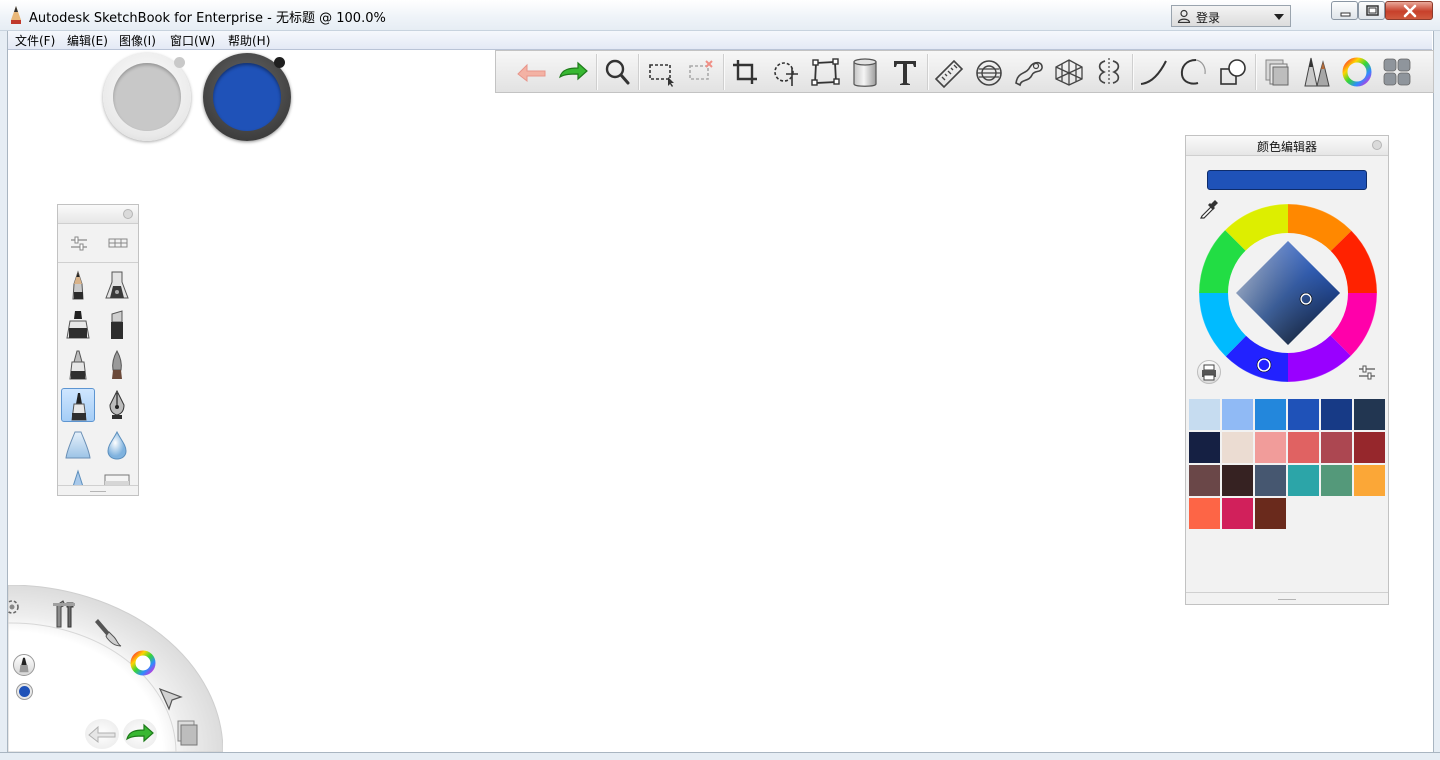 The height and width of the screenshot is (760, 1440). What do you see at coordinates (78, 405) in the screenshot?
I see `brush-fine-pen-selected` at bounding box center [78, 405].